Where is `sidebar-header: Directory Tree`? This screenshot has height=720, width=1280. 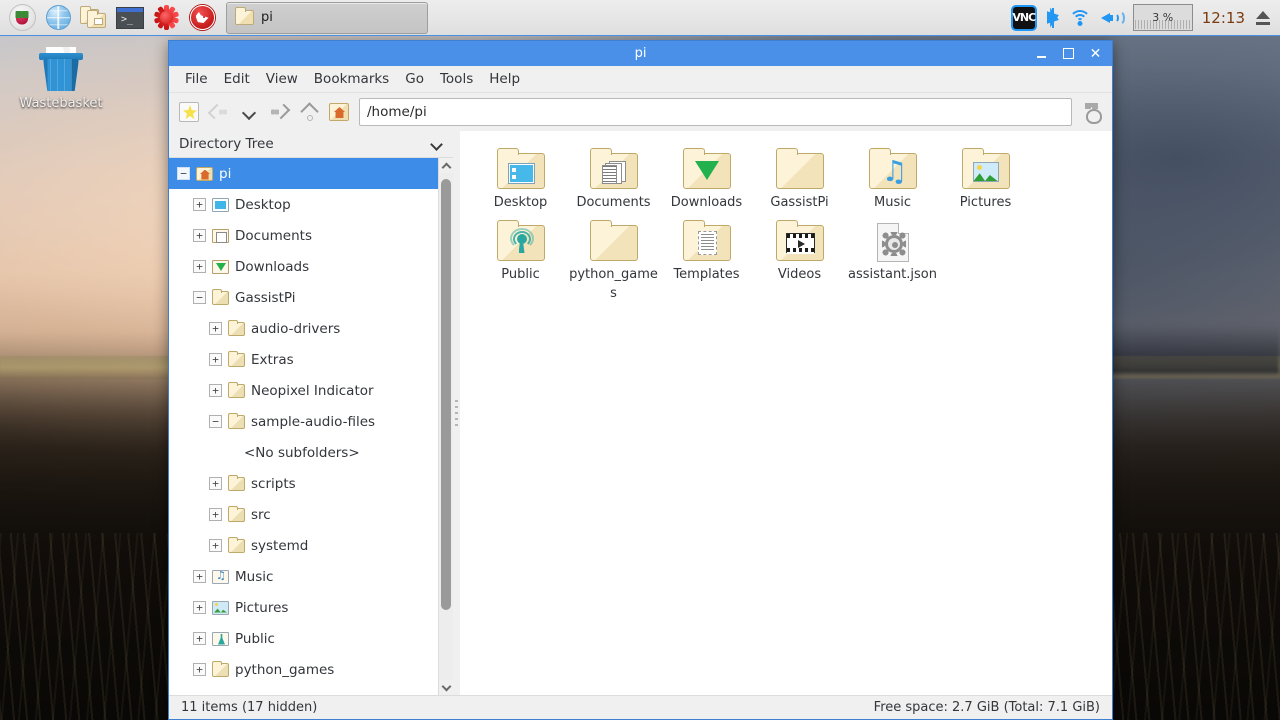 sidebar-header: Directory Tree is located at coordinates (311, 144).